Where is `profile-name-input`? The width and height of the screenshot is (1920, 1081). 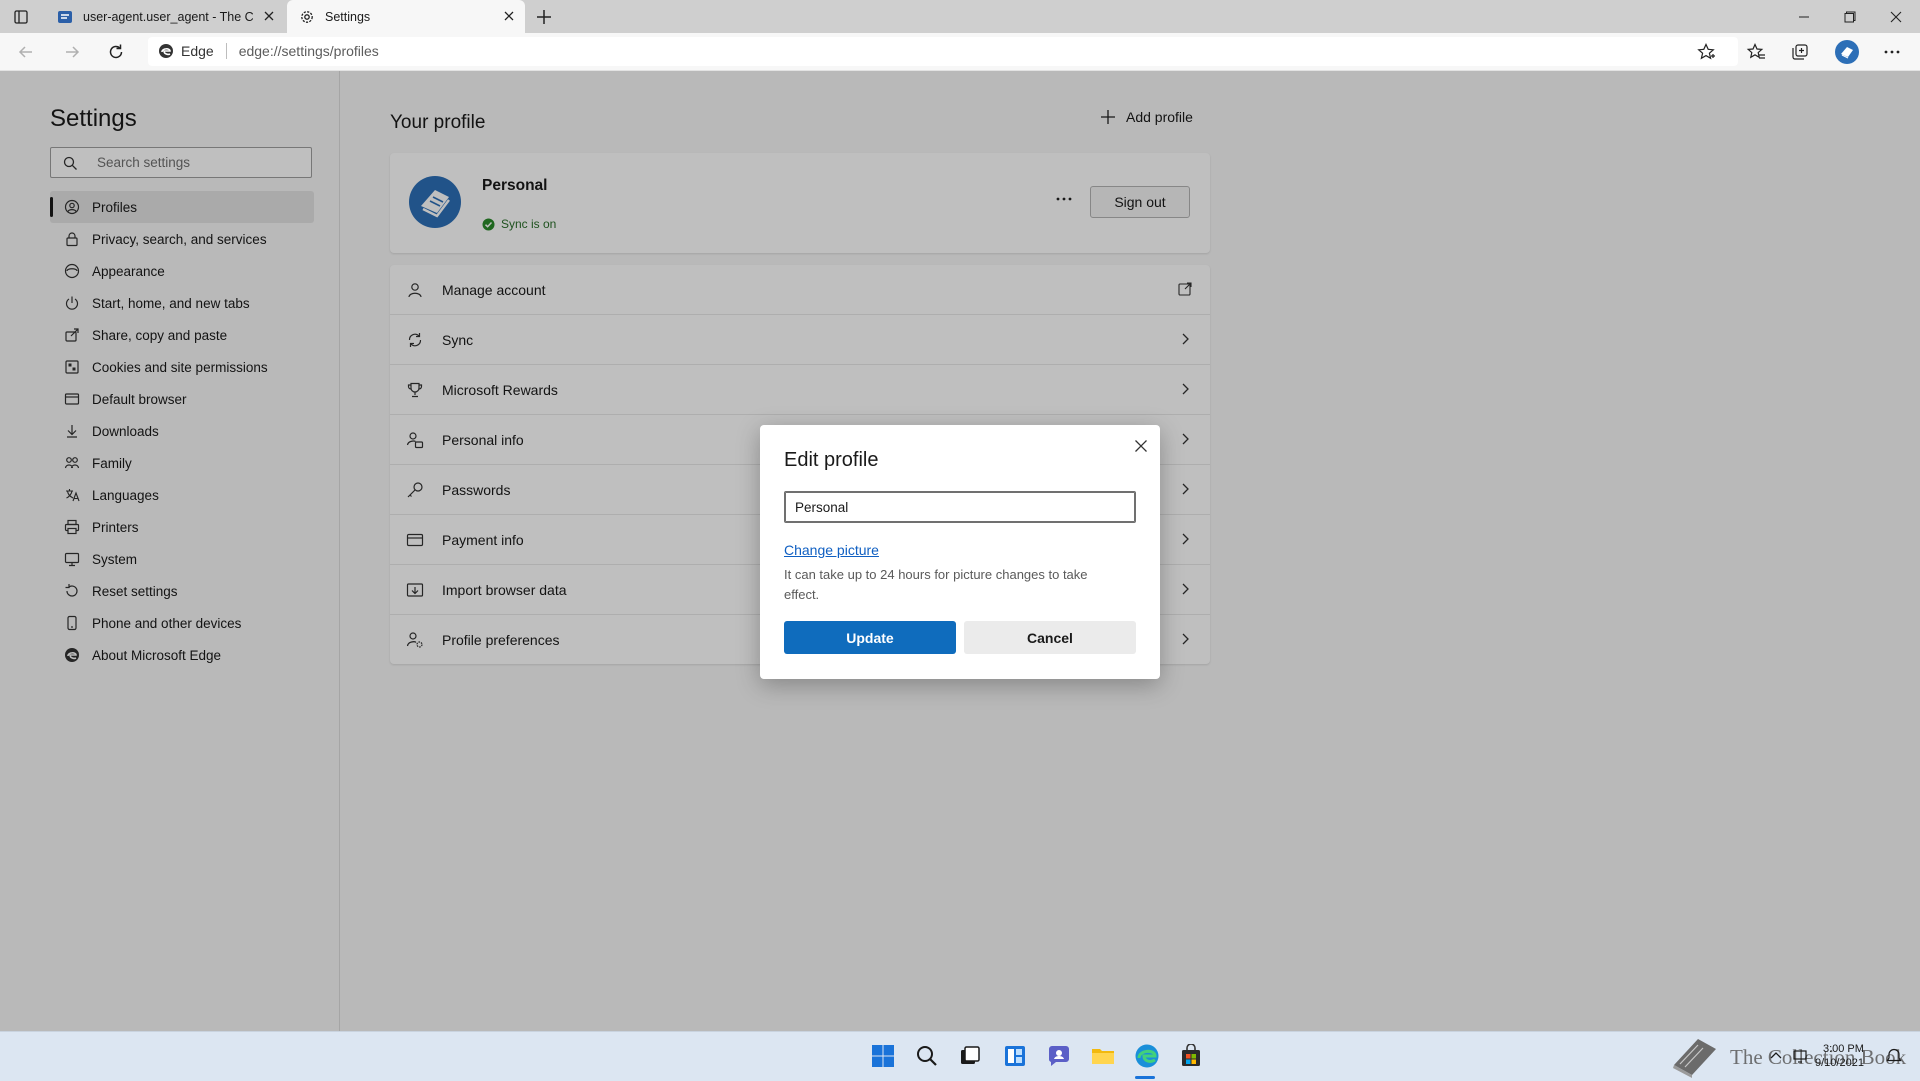 profile-name-input is located at coordinates (960, 507).